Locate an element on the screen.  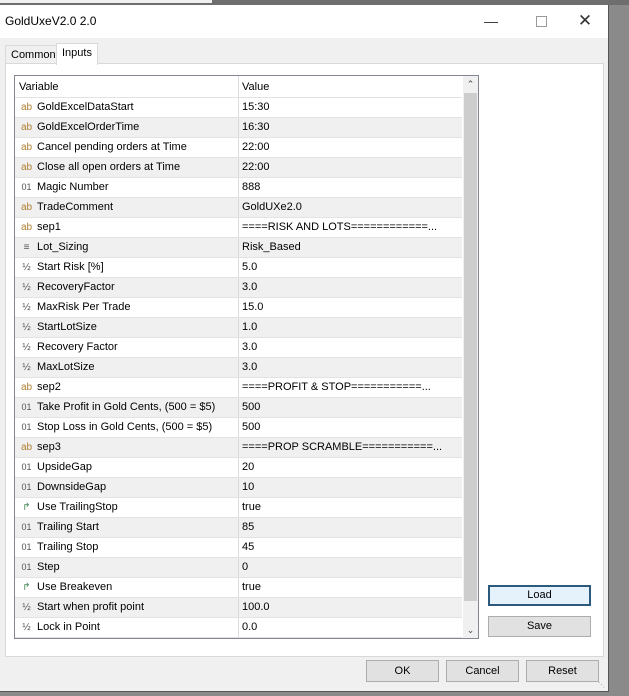
variable-cell: ab GoldExcelDataStart is located at coordinates (127, 107).